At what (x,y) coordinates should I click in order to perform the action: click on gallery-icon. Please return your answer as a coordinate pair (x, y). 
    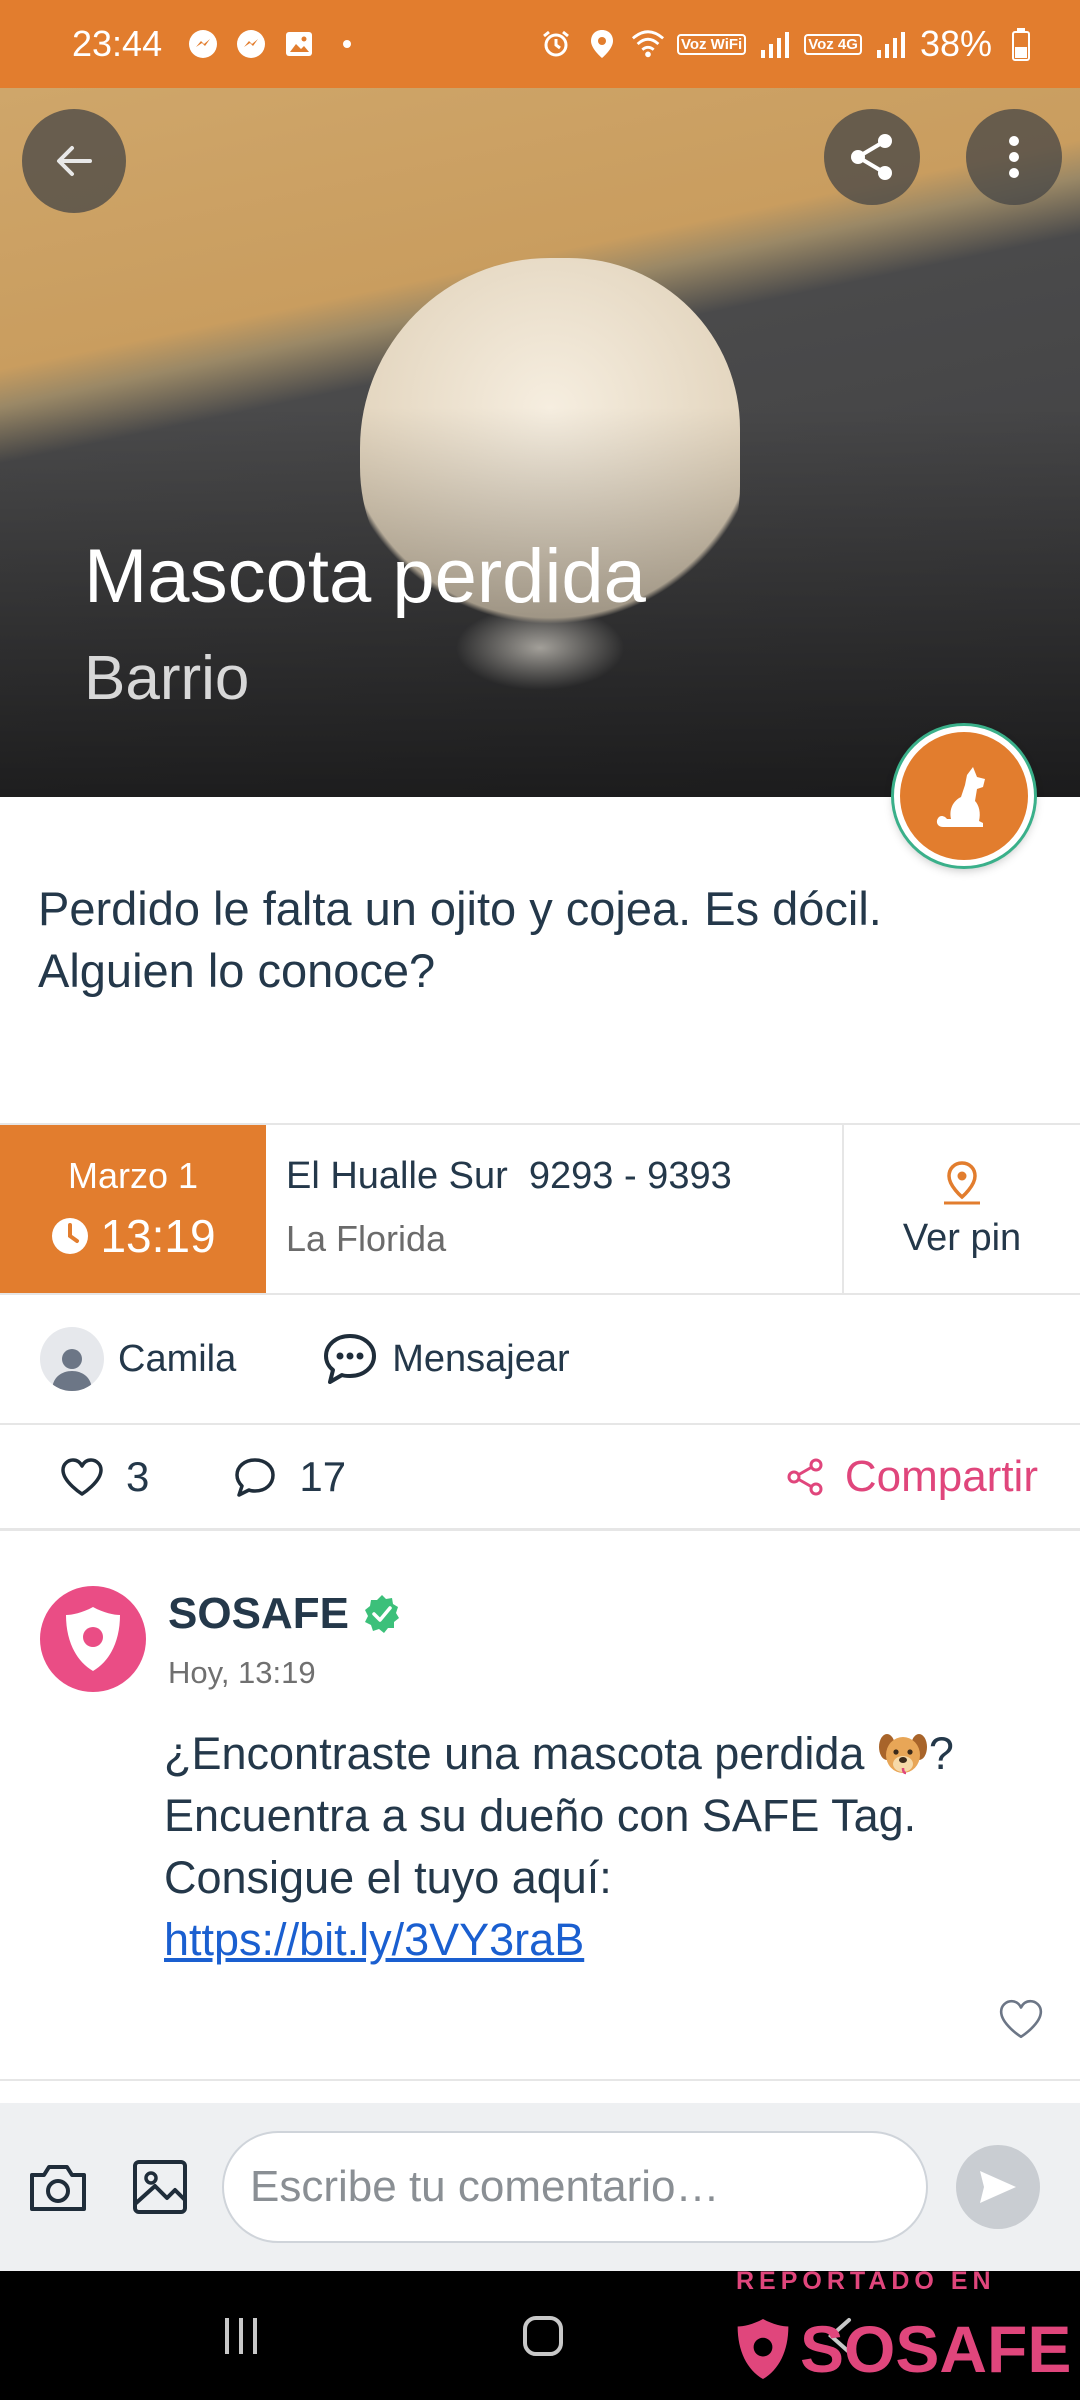
    Looking at the image, I should click on (299, 44).